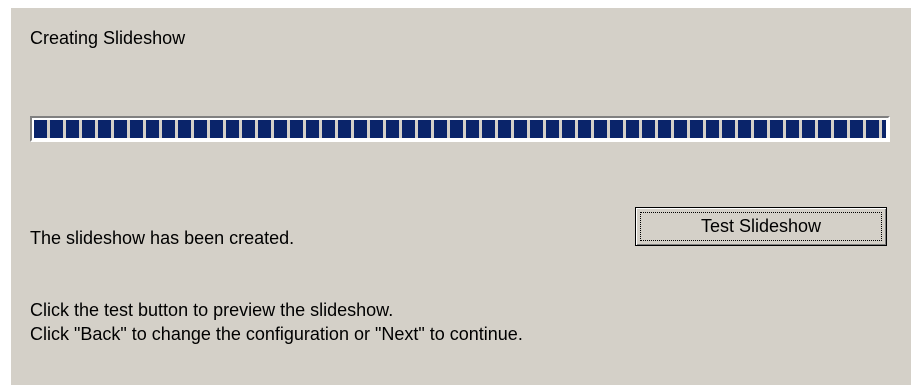  I want to click on test-slideshow-button: Test Slideshow, so click(761, 226).